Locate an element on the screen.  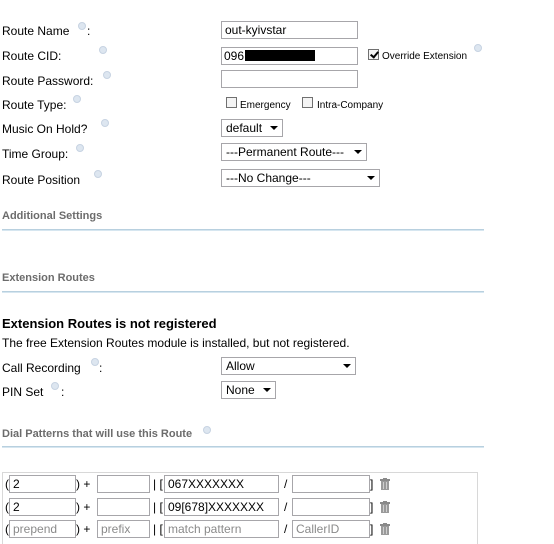
music-on-hold-value: default is located at coordinates (244, 128).